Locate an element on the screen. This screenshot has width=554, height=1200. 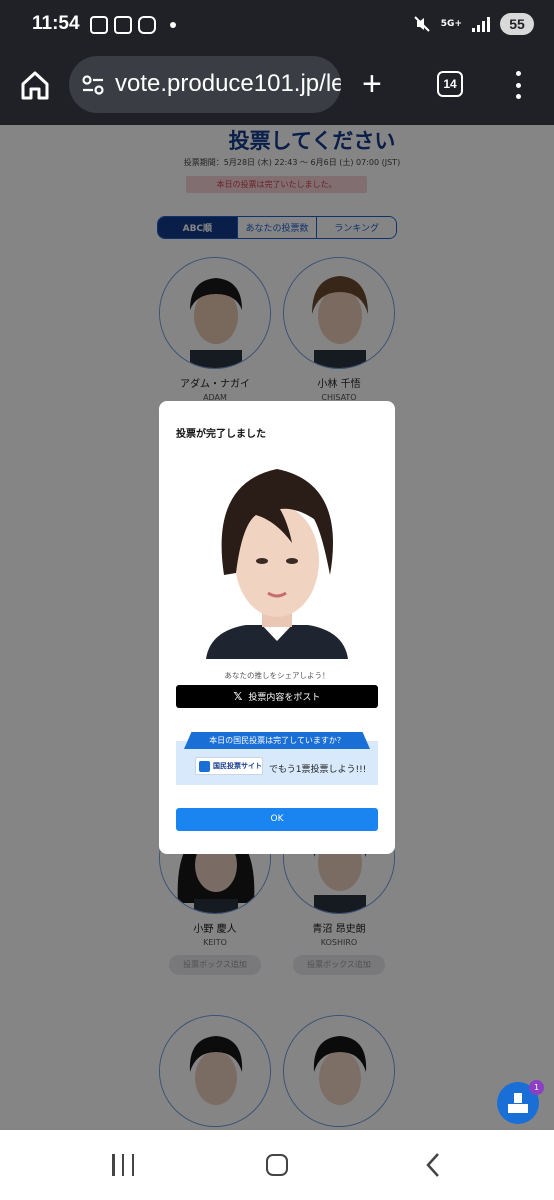
ok-button: OK is located at coordinates (277, 819).